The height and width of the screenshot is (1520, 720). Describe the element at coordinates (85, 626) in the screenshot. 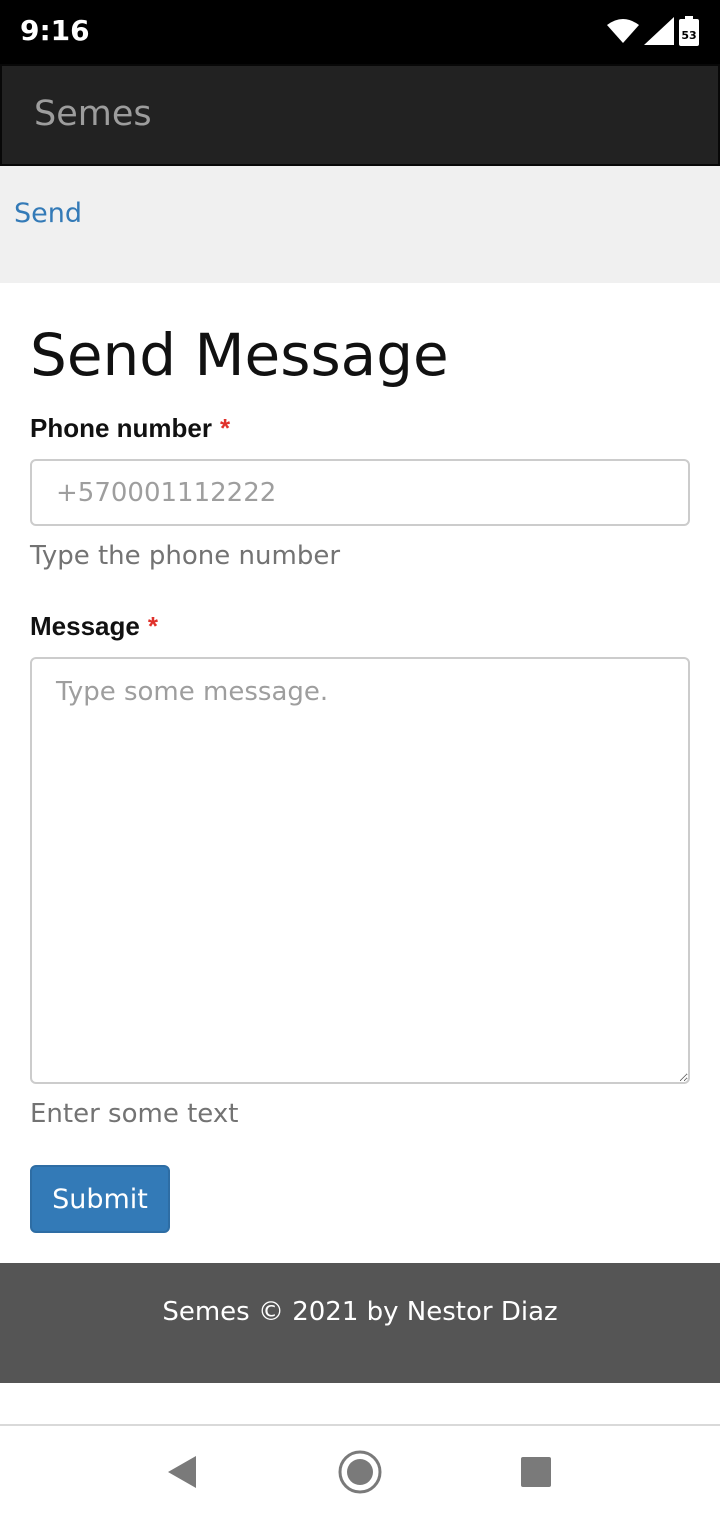

I see `message-label-text: Message` at that location.